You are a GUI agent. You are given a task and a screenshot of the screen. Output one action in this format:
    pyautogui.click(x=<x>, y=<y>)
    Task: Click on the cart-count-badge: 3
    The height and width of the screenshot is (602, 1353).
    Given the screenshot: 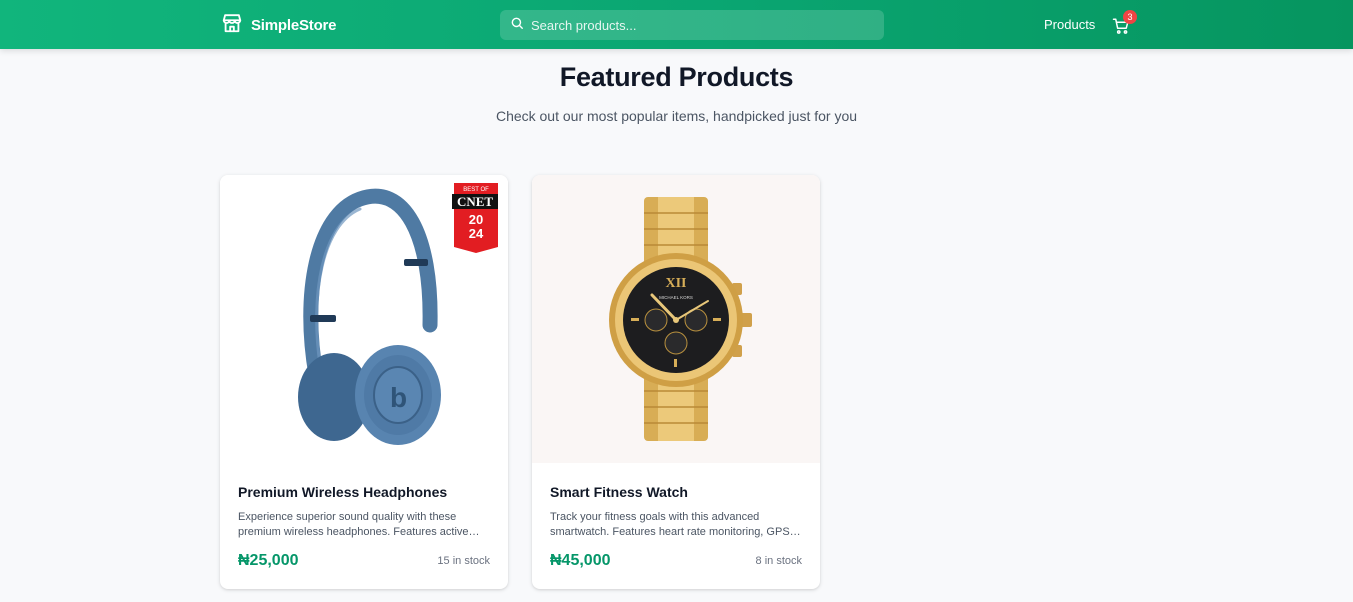 What is the action you would take?
    pyautogui.click(x=1130, y=17)
    